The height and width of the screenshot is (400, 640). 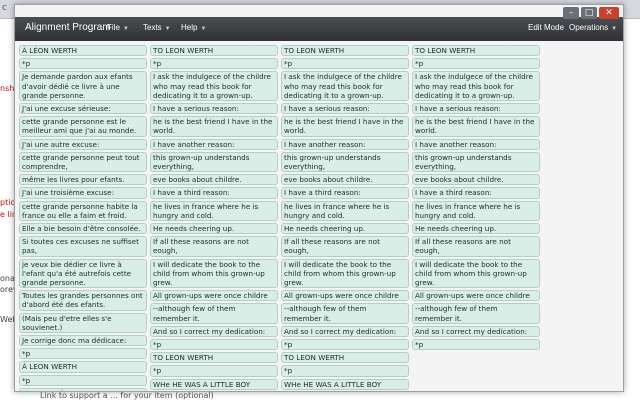 I want to click on close-icon: ✕, so click(x=609, y=13).